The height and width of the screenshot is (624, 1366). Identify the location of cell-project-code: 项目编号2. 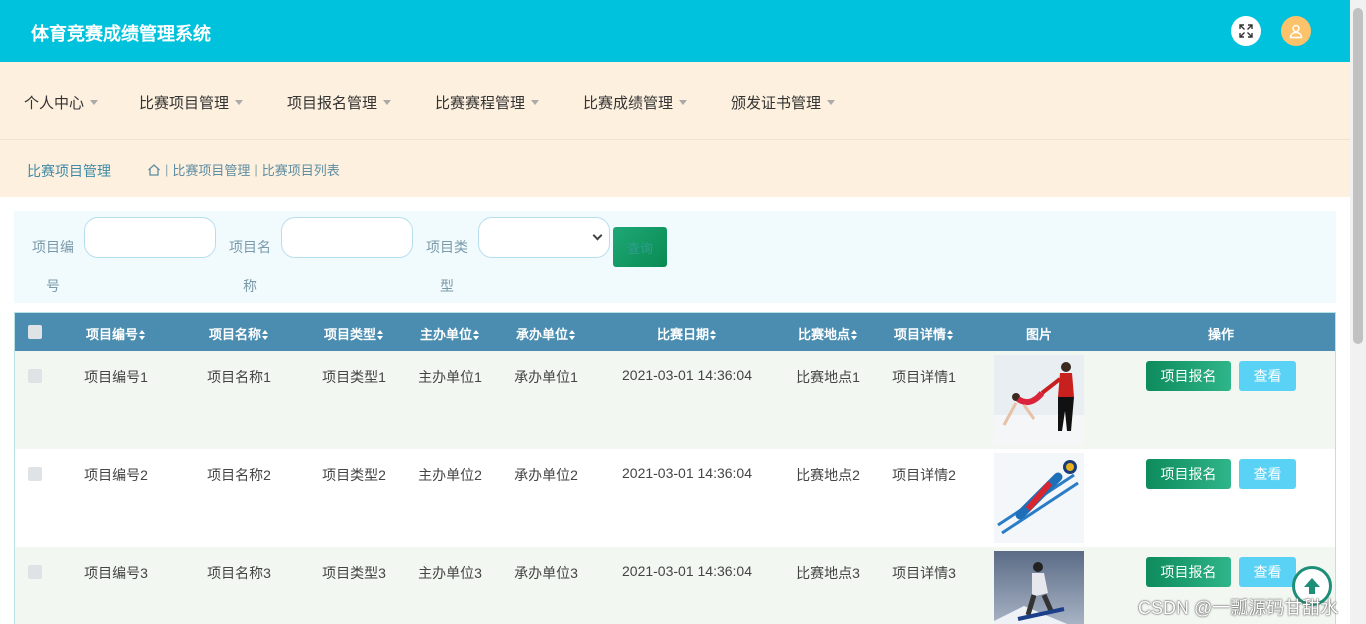
(116, 475).